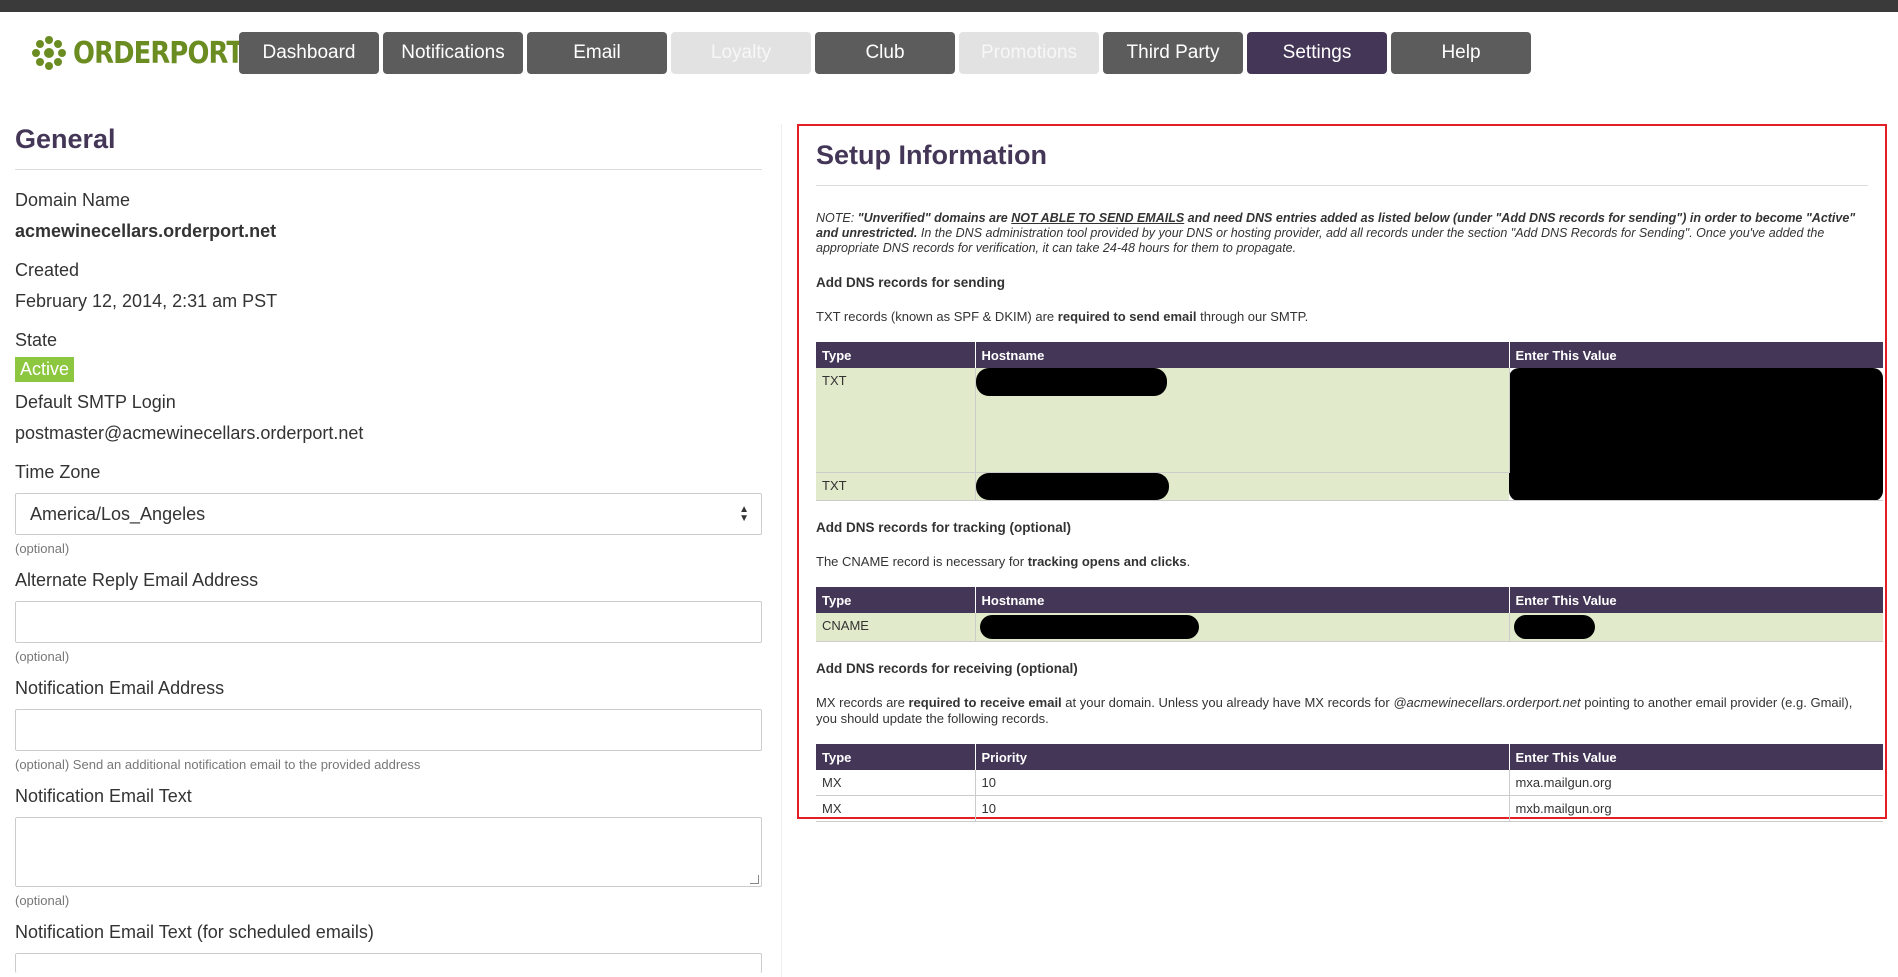  I want to click on nav-settings: Settings, so click(1317, 53).